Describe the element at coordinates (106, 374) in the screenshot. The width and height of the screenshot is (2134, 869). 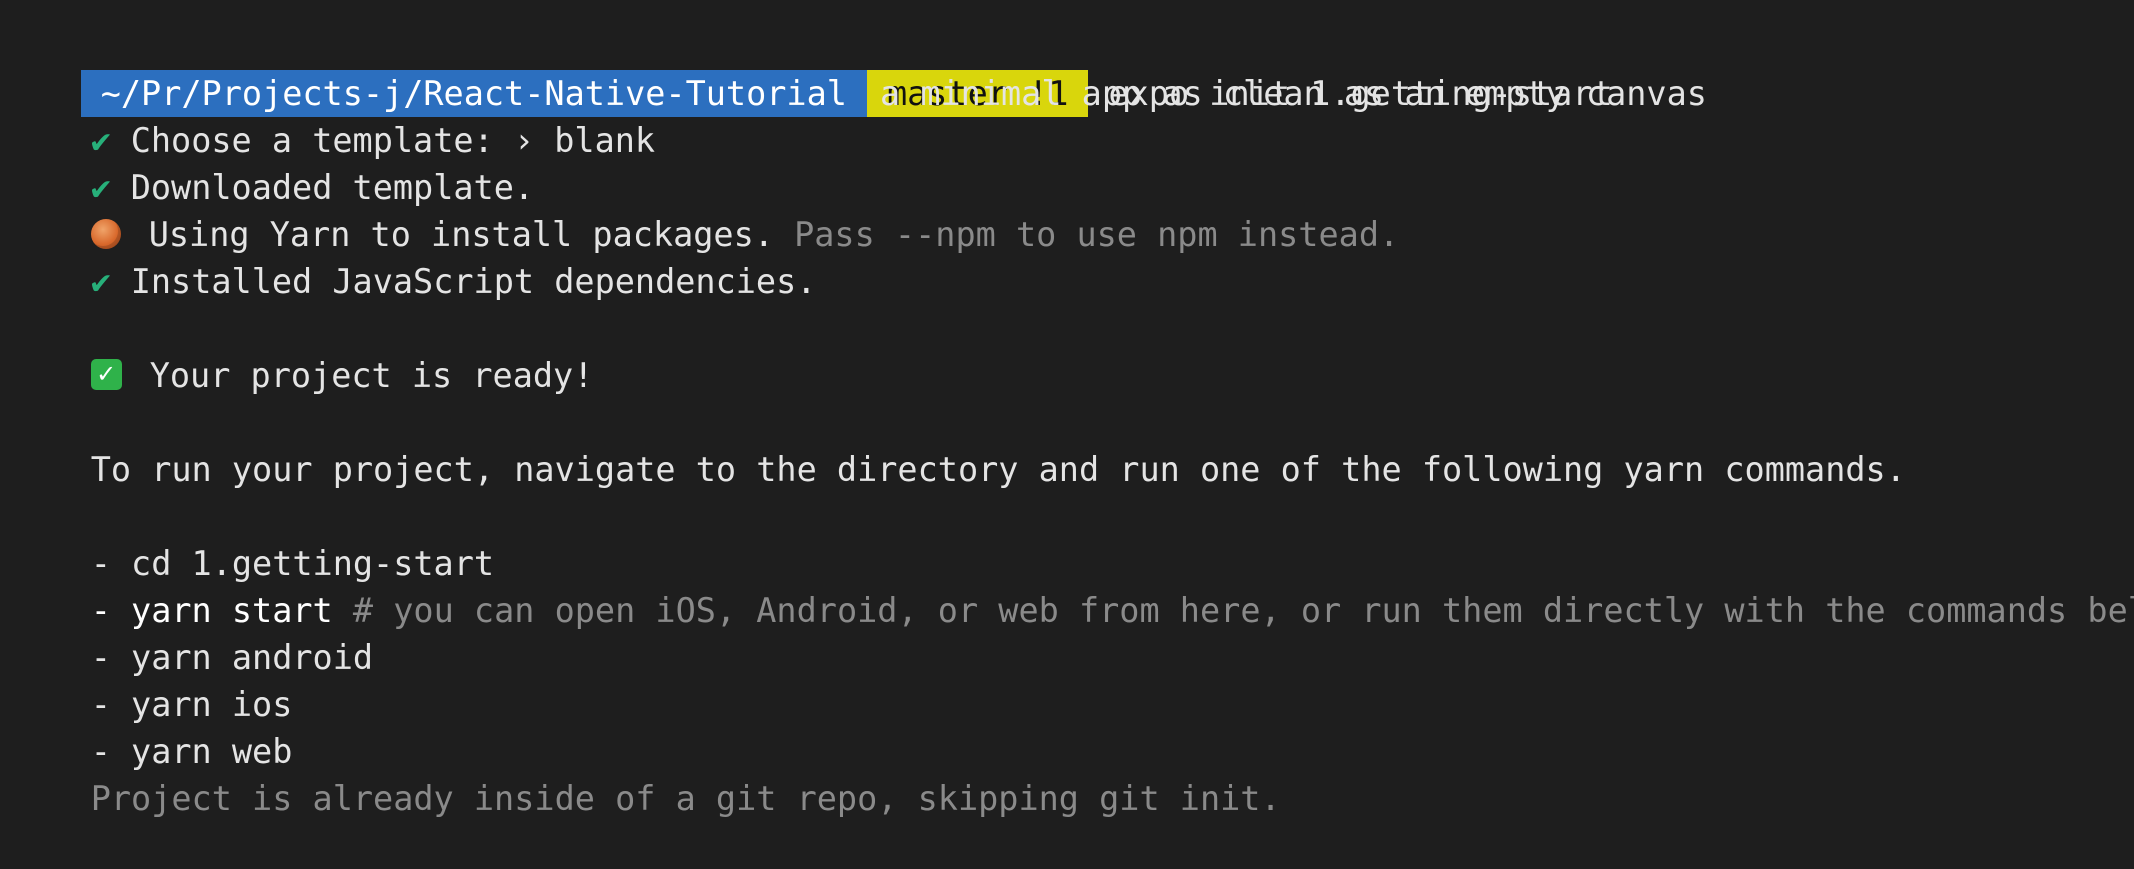
I see `done-check-icon: ✓` at that location.